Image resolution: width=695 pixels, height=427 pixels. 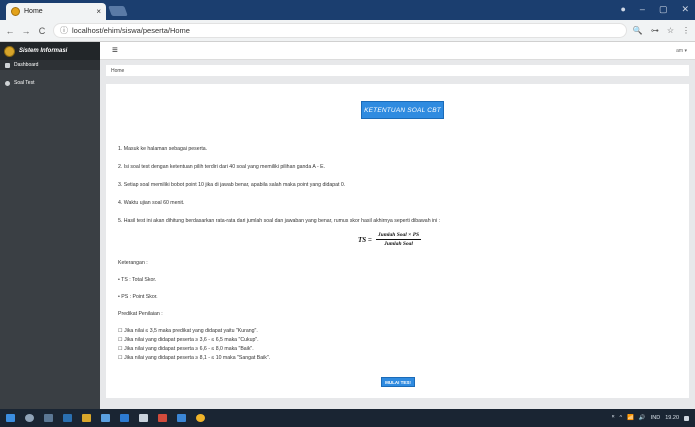 What do you see at coordinates (67, 418) in the screenshot?
I see `edge-icon` at bounding box center [67, 418].